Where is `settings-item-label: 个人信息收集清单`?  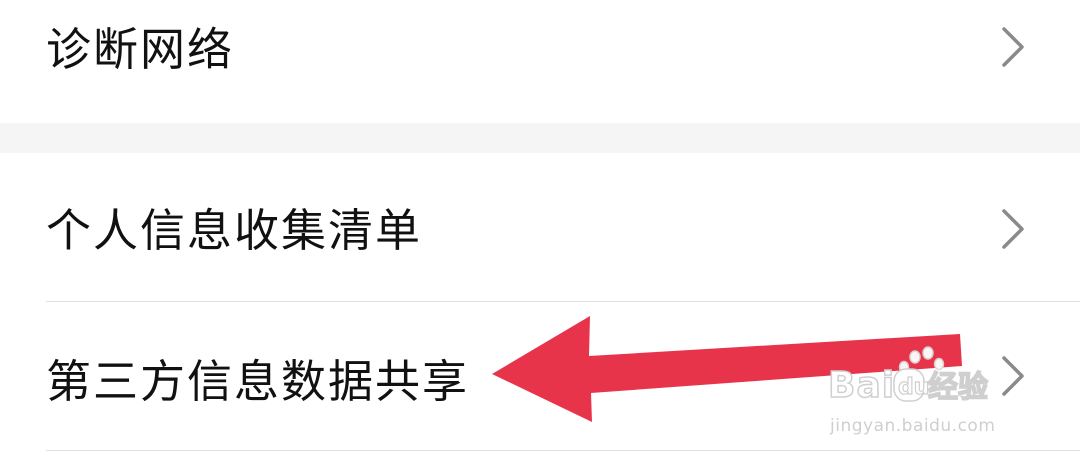 settings-item-label: 个人信息收集清单 is located at coordinates (234, 230).